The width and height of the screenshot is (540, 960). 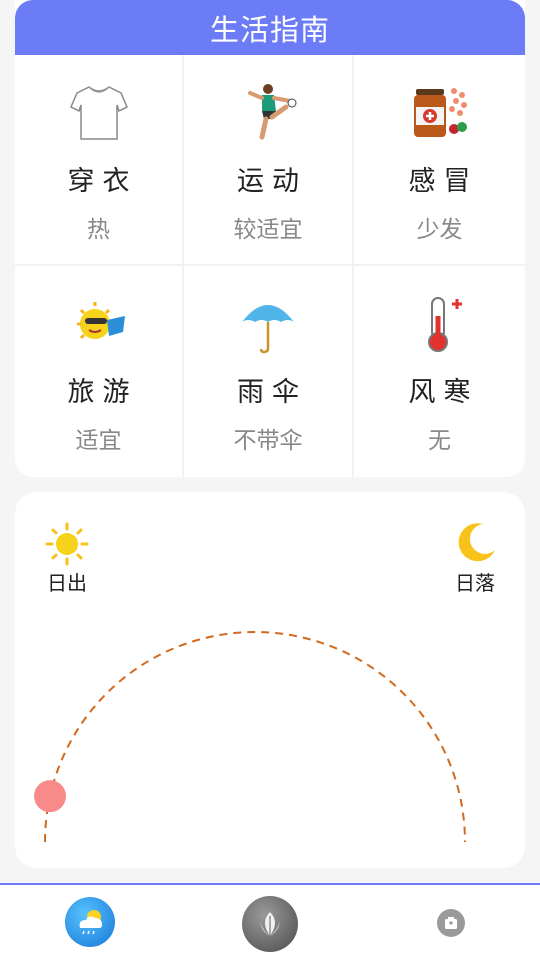 I want to click on guide-item-sport: 运动 较适宜, so click(x=269, y=160).